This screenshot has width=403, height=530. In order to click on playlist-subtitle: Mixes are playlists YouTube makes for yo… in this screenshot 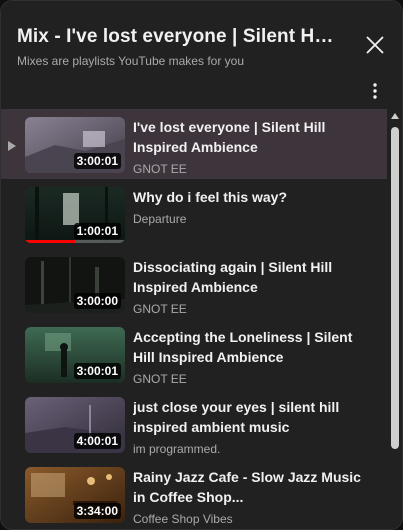, I will do `click(130, 61)`.